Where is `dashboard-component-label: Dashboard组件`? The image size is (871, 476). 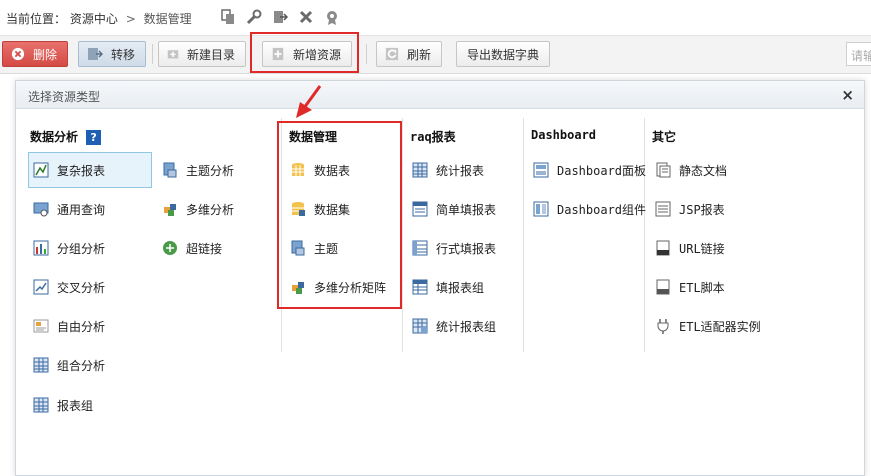 dashboard-component-label: Dashboard组件 is located at coordinates (602, 209).